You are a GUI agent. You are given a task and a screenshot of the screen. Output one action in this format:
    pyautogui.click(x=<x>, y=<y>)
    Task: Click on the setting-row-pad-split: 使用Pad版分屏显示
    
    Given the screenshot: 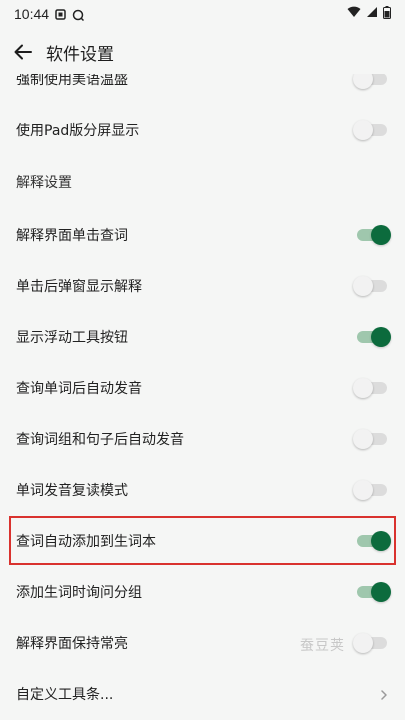 What is the action you would take?
    pyautogui.click(x=202, y=129)
    